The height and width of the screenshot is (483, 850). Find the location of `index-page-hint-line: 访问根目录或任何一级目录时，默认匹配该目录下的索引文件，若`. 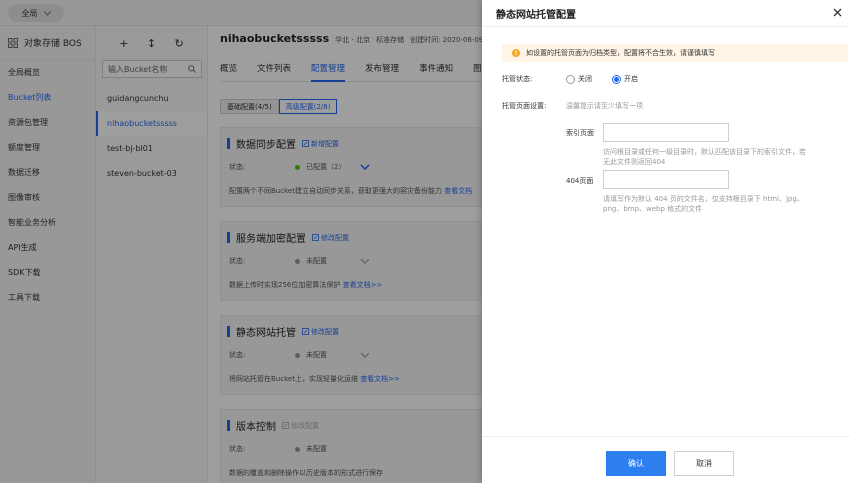

index-page-hint-line: 访问根目录或任何一级目录时，默认匹配该目录下的索引文件，若 is located at coordinates (704, 152).